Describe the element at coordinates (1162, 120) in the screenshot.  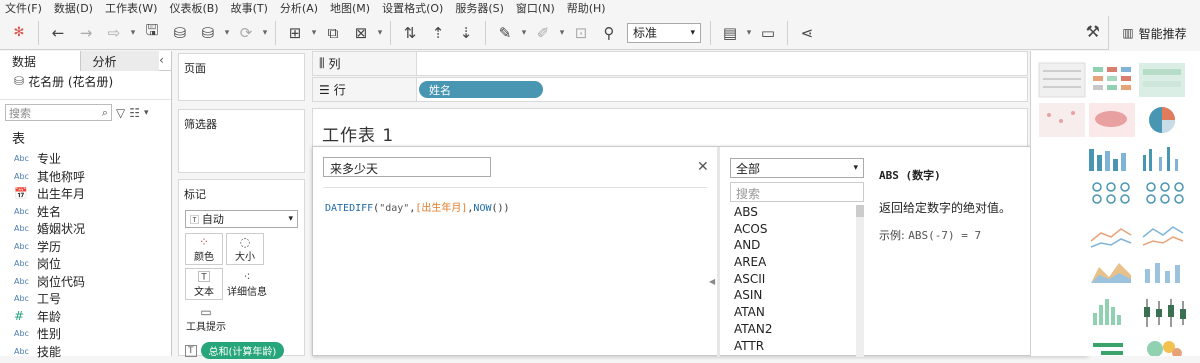
I see `pie-chart-thumb` at that location.